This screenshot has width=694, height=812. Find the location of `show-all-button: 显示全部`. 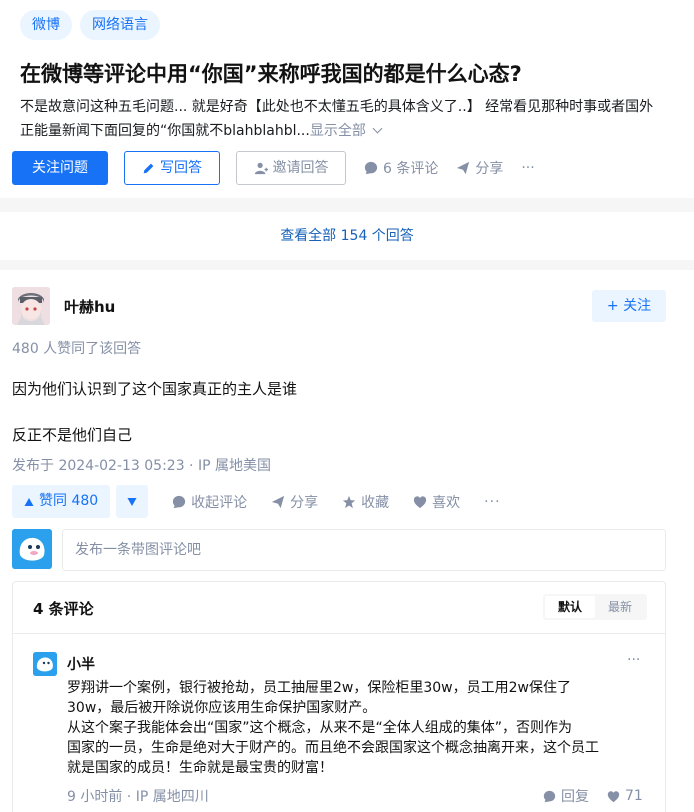

show-all-button: 显示全部 is located at coordinates (346, 131).